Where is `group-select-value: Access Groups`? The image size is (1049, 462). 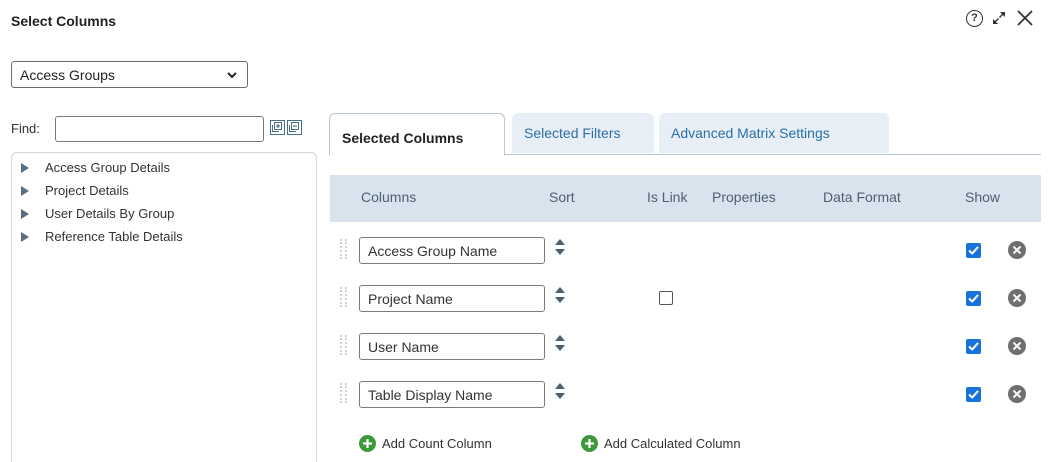
group-select-value: Access Groups is located at coordinates (67, 74).